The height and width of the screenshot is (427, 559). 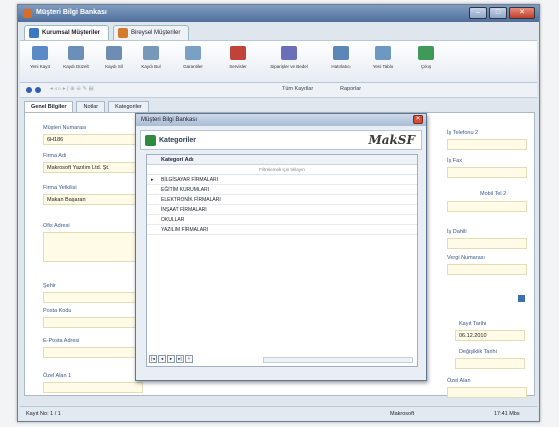 I want to click on postal-code-field, so click(x=93, y=322).